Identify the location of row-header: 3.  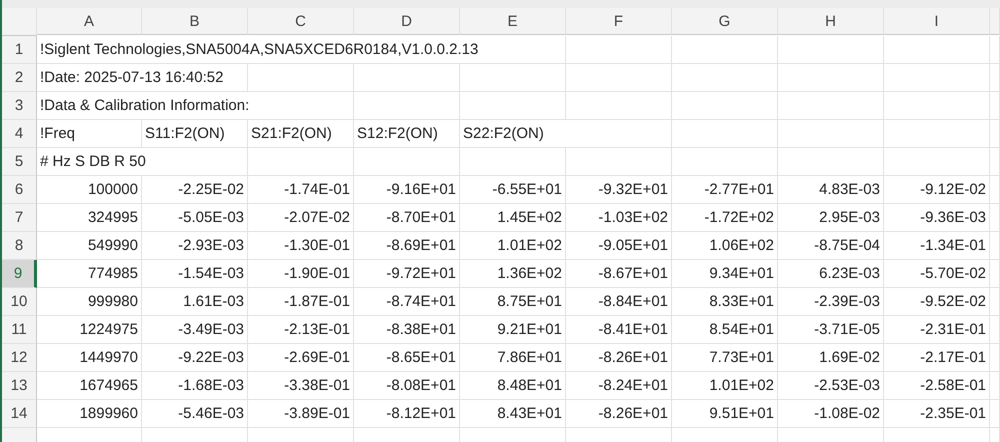
(19, 106).